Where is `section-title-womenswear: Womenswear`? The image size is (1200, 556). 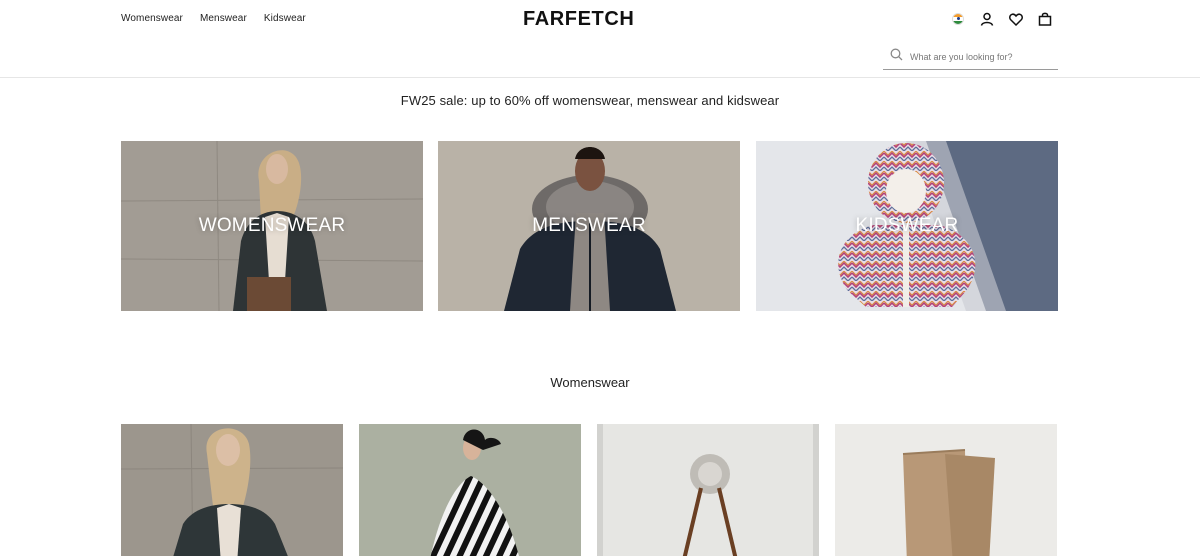
section-title-womenswear: Womenswear is located at coordinates (590, 382).